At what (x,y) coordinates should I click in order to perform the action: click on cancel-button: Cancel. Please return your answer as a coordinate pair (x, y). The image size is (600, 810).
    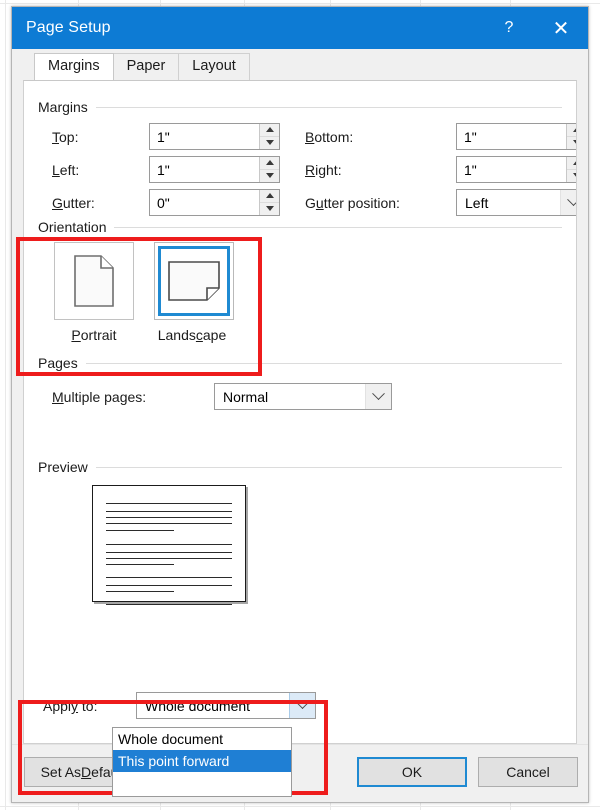
    Looking at the image, I should click on (528, 772).